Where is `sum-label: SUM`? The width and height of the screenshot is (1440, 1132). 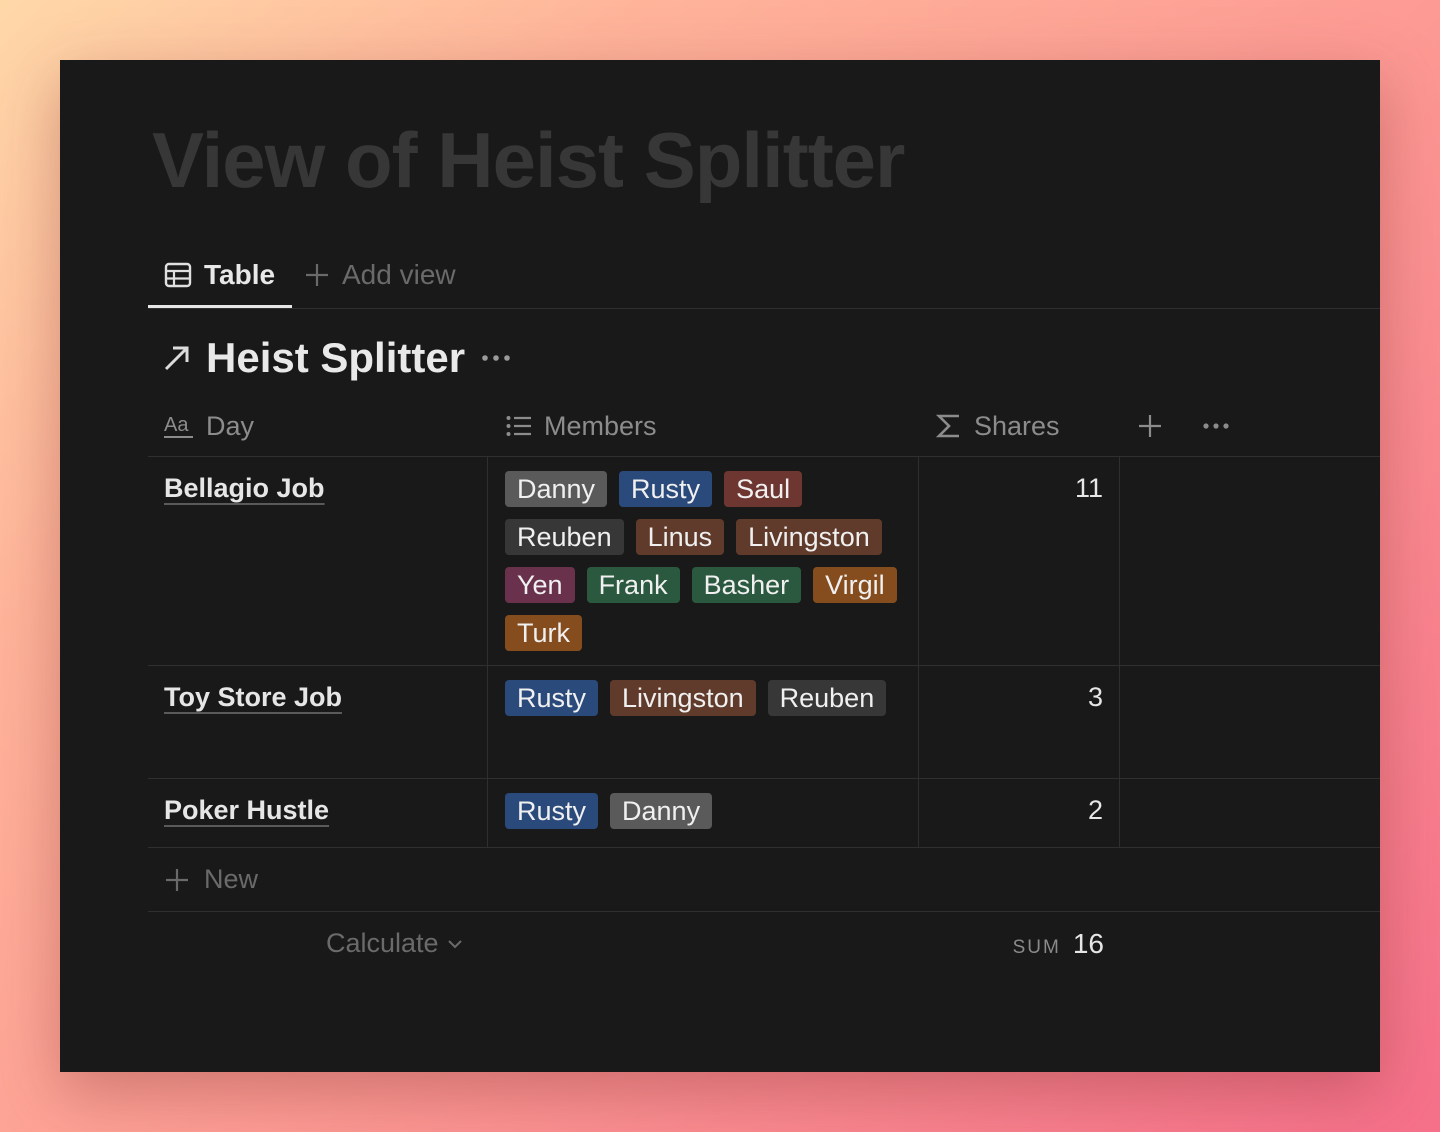
sum-label: SUM is located at coordinates (1036, 947).